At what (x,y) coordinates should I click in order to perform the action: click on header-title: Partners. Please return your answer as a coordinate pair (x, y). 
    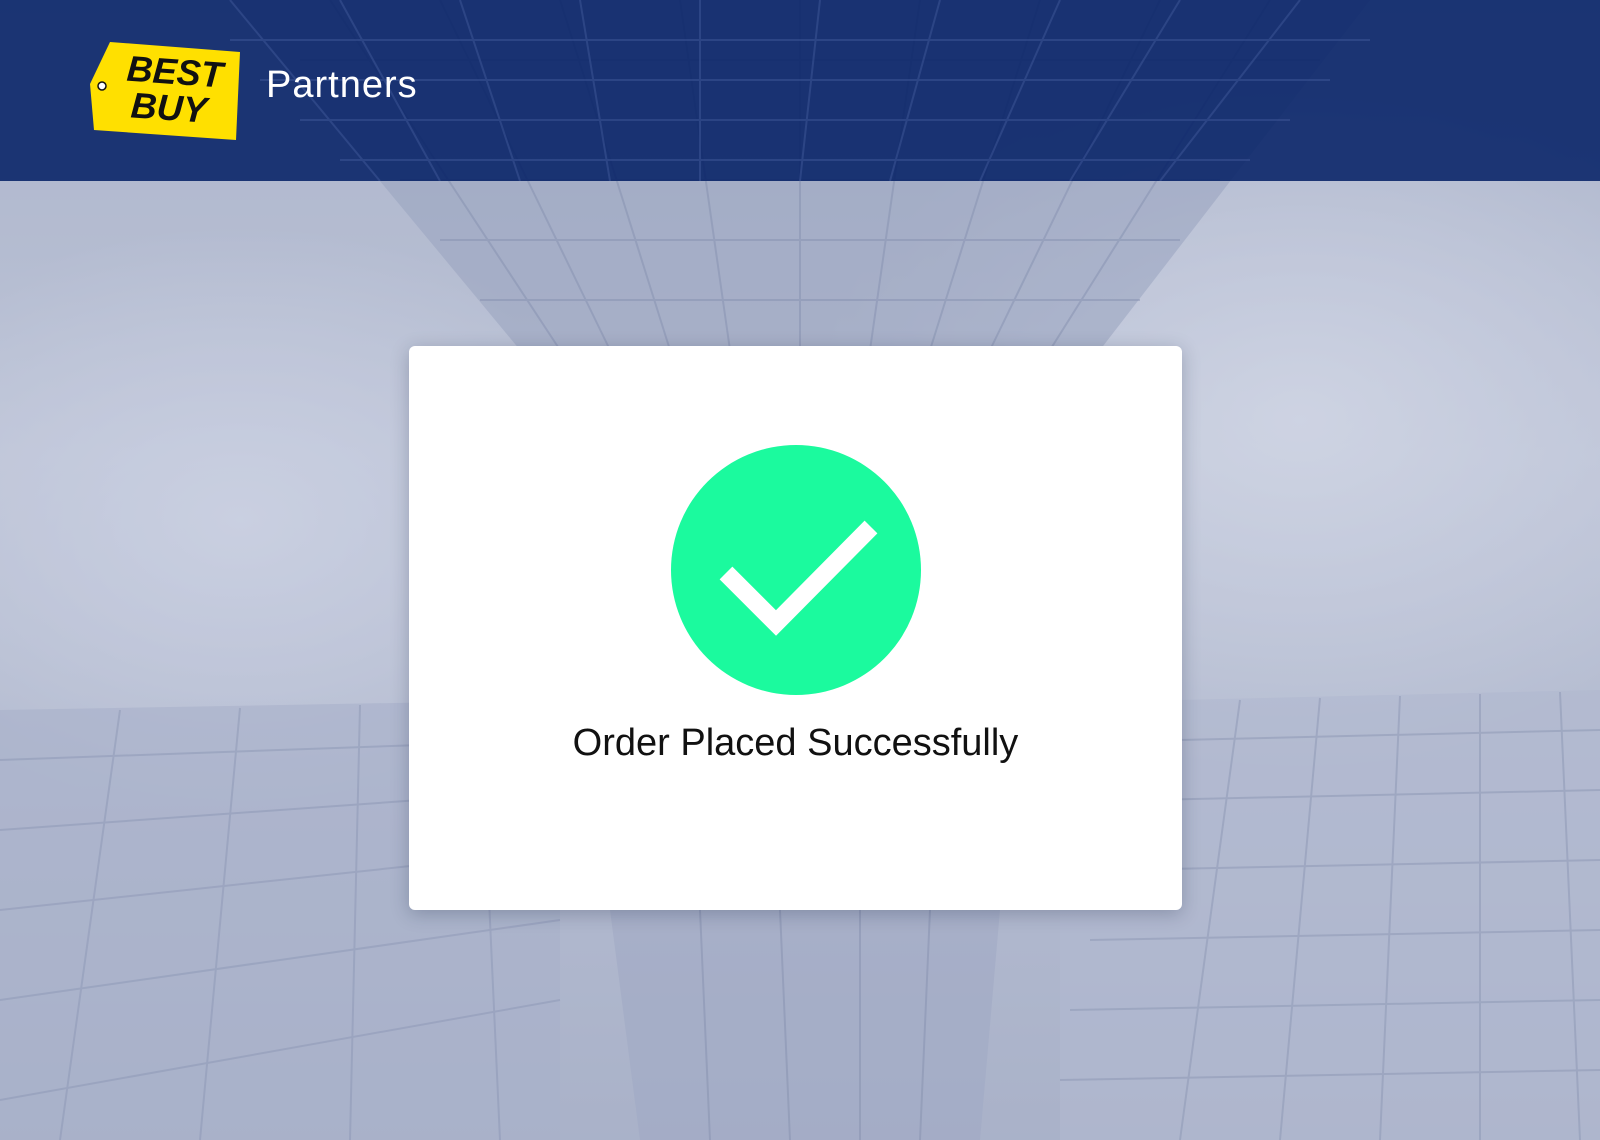
    Looking at the image, I should click on (342, 85).